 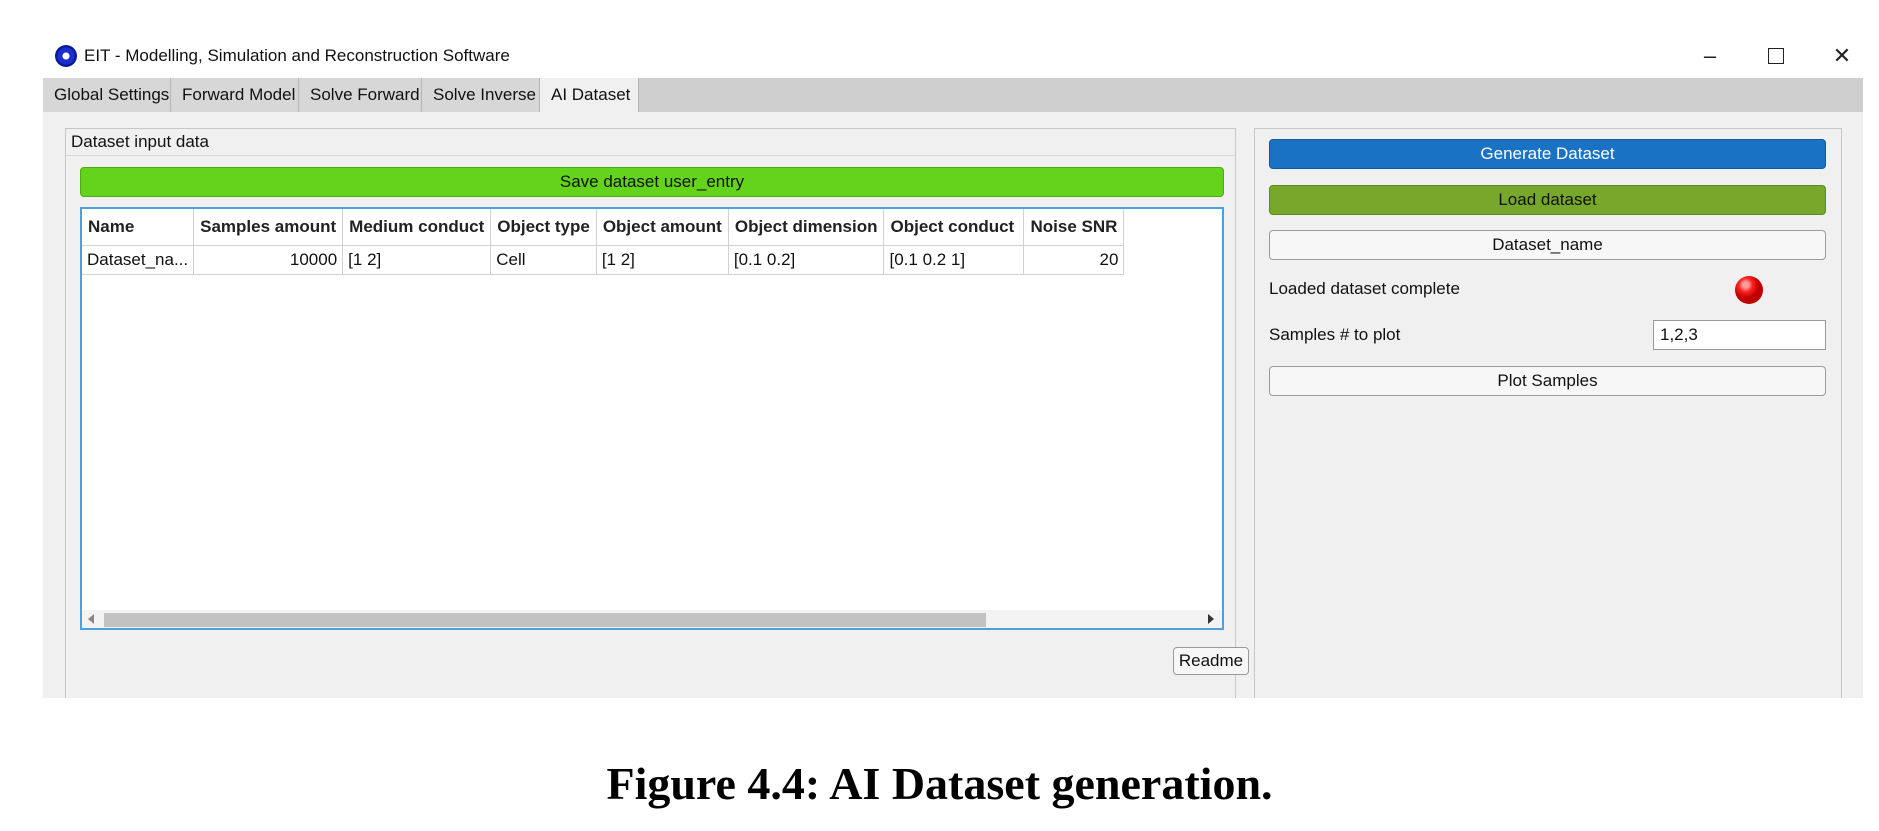 What do you see at coordinates (545, 620) in the screenshot?
I see `scrollbar-thumb` at bounding box center [545, 620].